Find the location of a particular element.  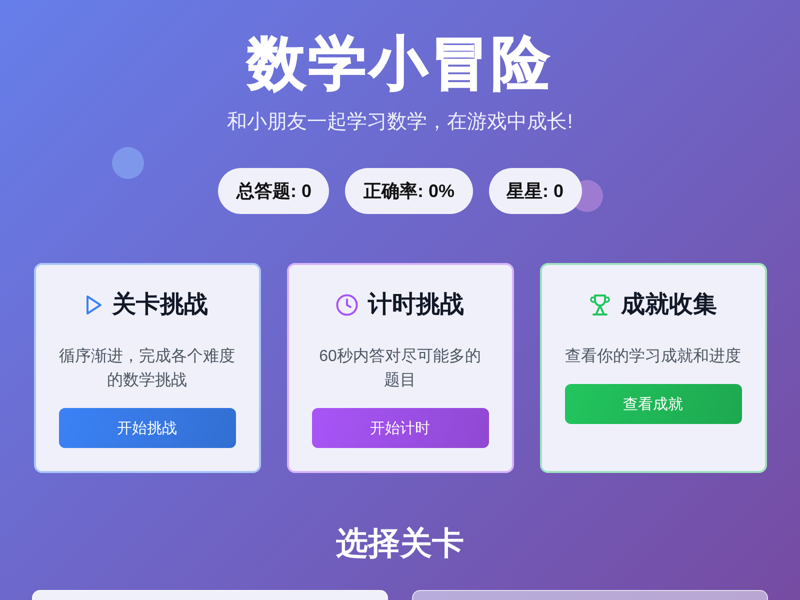

start-button: 查看成就 is located at coordinates (653, 404).